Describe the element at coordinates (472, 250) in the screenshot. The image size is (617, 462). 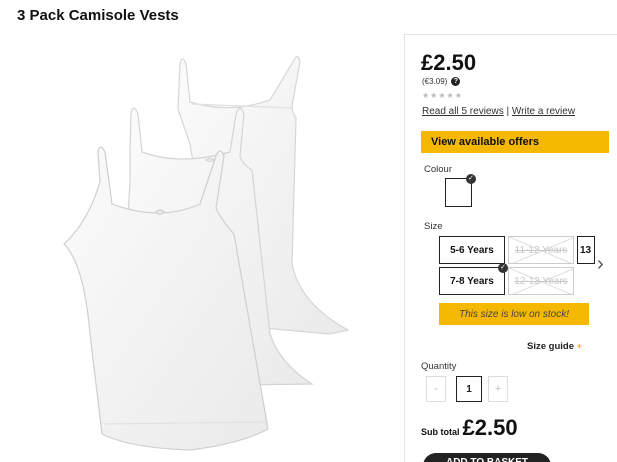
I see `size-option-5-6: 5-6 Years` at that location.